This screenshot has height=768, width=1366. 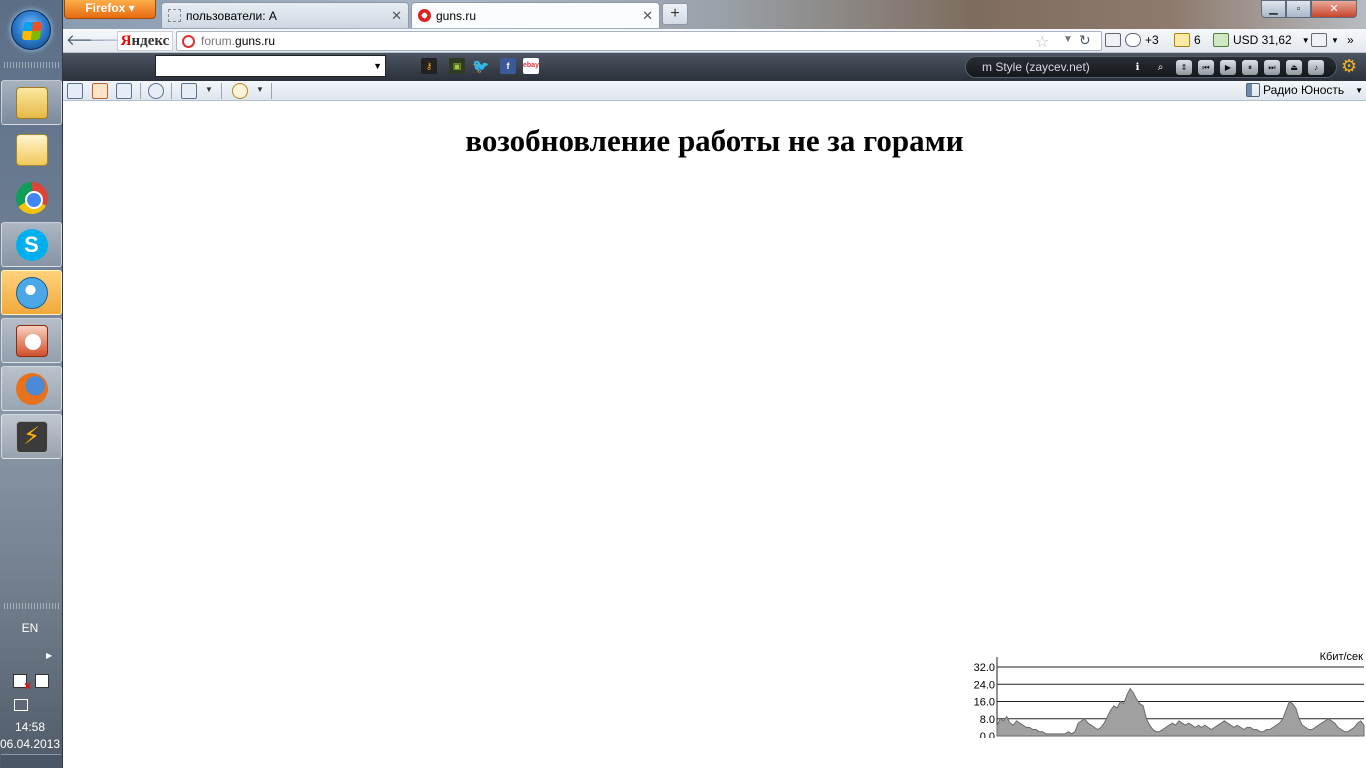 I want to click on toolbar-separator, so click(x=140, y=91).